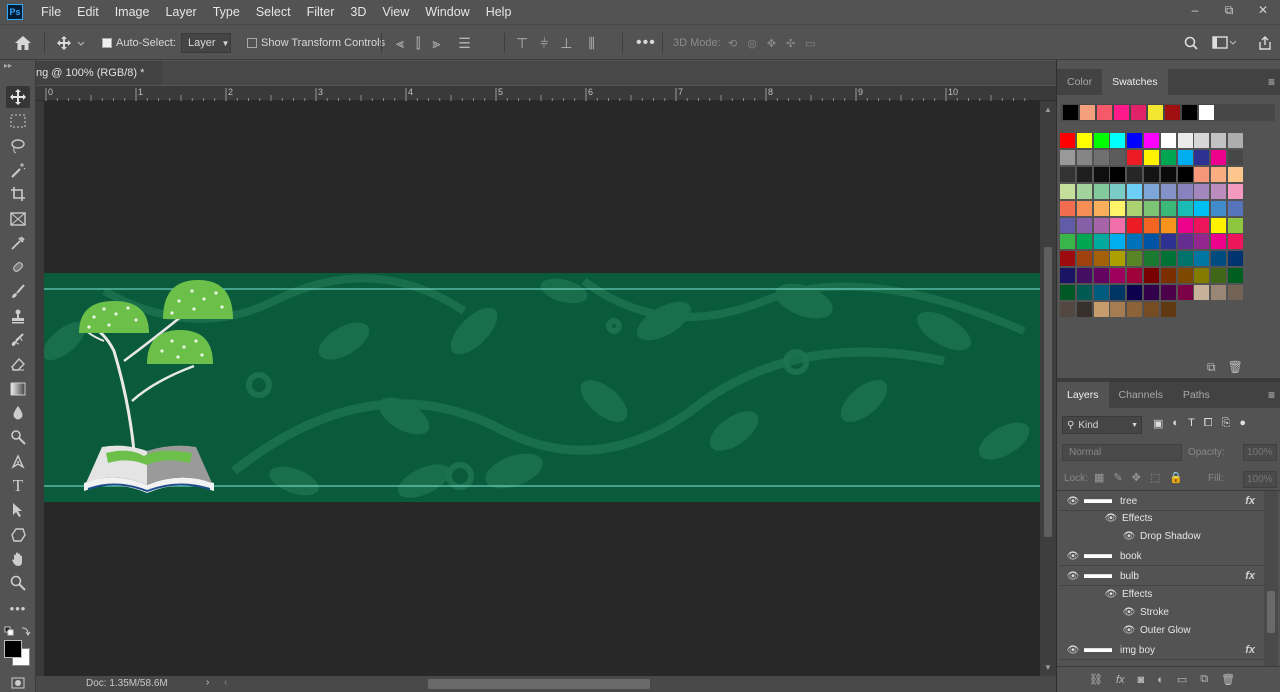 This screenshot has width=1280, height=692. What do you see at coordinates (1224, 43) in the screenshot?
I see `workspace-icon` at bounding box center [1224, 43].